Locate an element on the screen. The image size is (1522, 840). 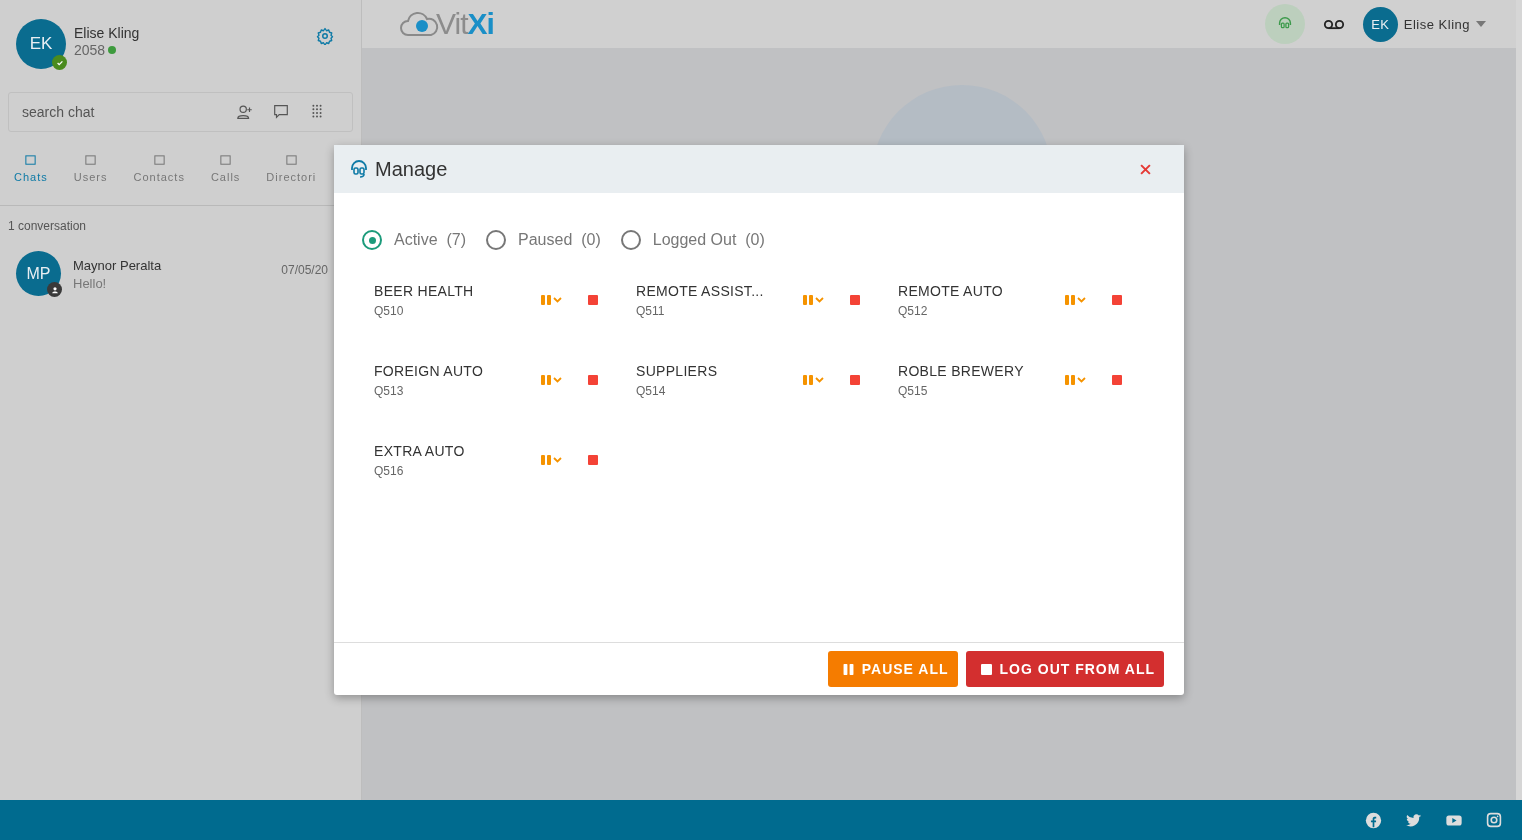
headset-icon is located at coordinates (359, 169).